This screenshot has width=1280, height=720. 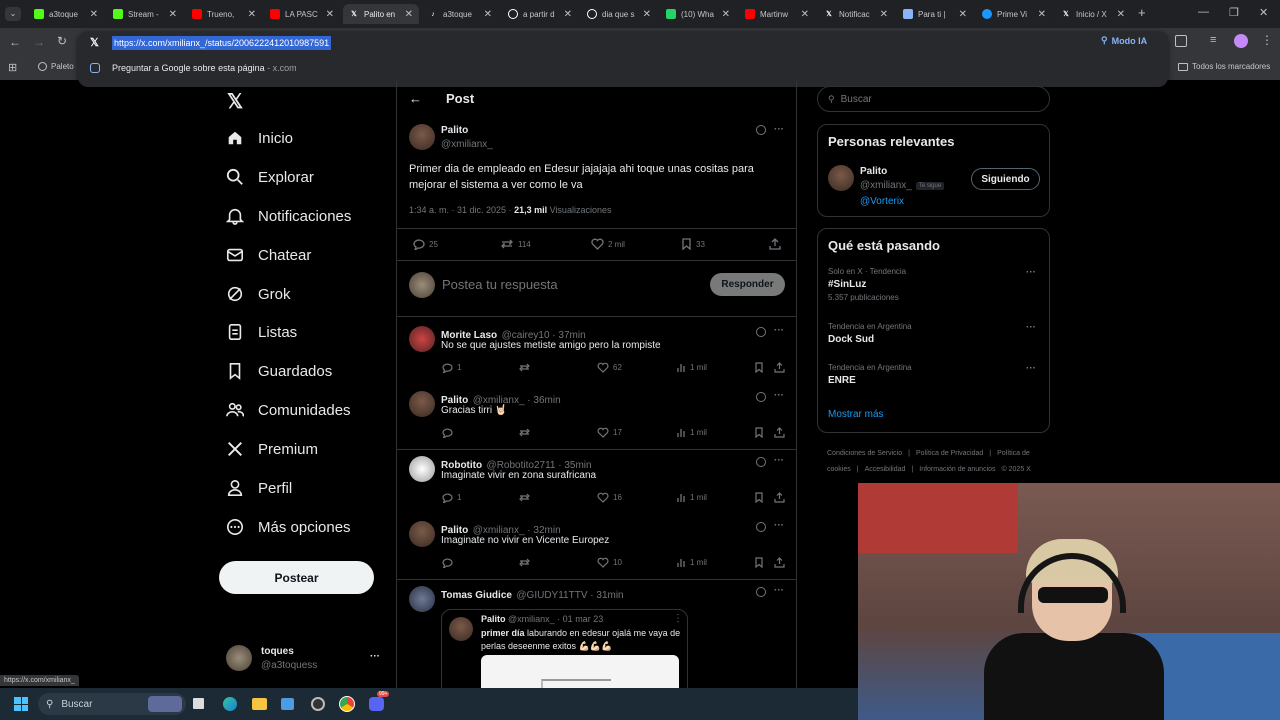 What do you see at coordinates (949, 453) in the screenshot?
I see `footer-link: Política de Privacidad` at bounding box center [949, 453].